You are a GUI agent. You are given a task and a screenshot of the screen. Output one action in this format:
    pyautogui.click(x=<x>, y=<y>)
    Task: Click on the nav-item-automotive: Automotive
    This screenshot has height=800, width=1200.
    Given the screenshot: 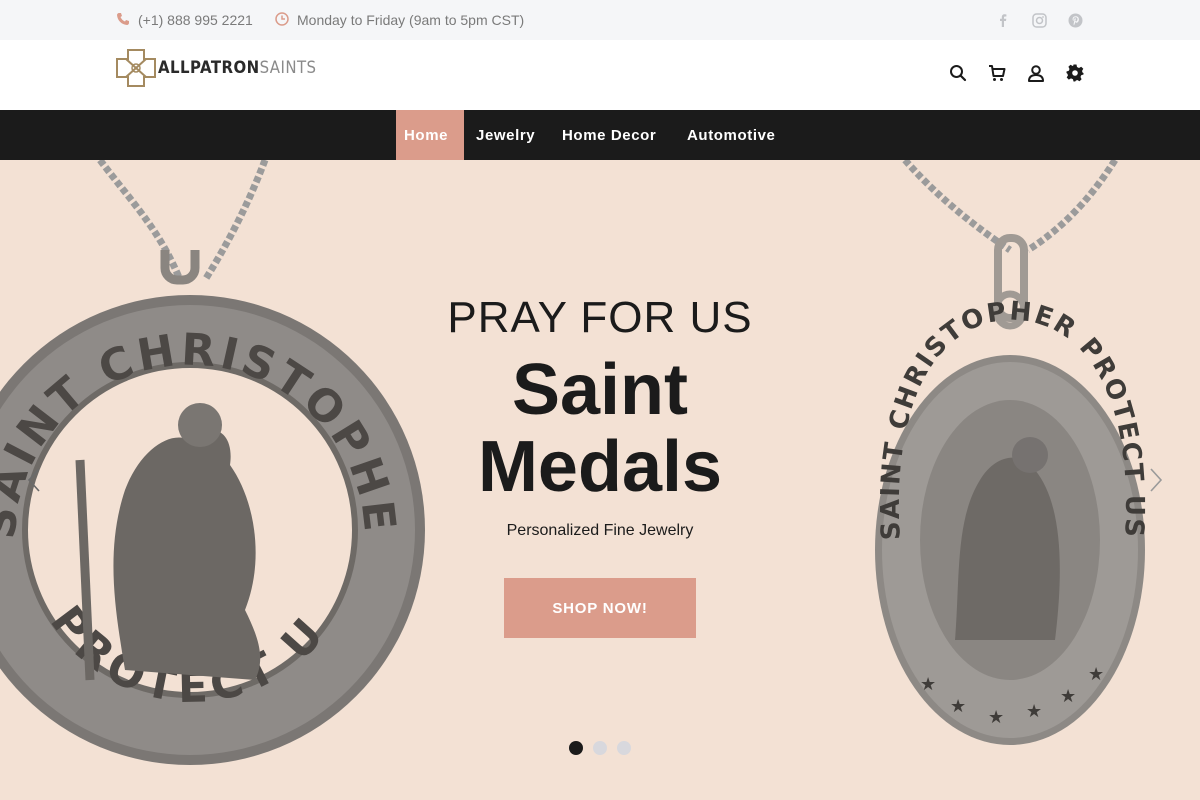 What is the action you would take?
    pyautogui.click(x=731, y=135)
    